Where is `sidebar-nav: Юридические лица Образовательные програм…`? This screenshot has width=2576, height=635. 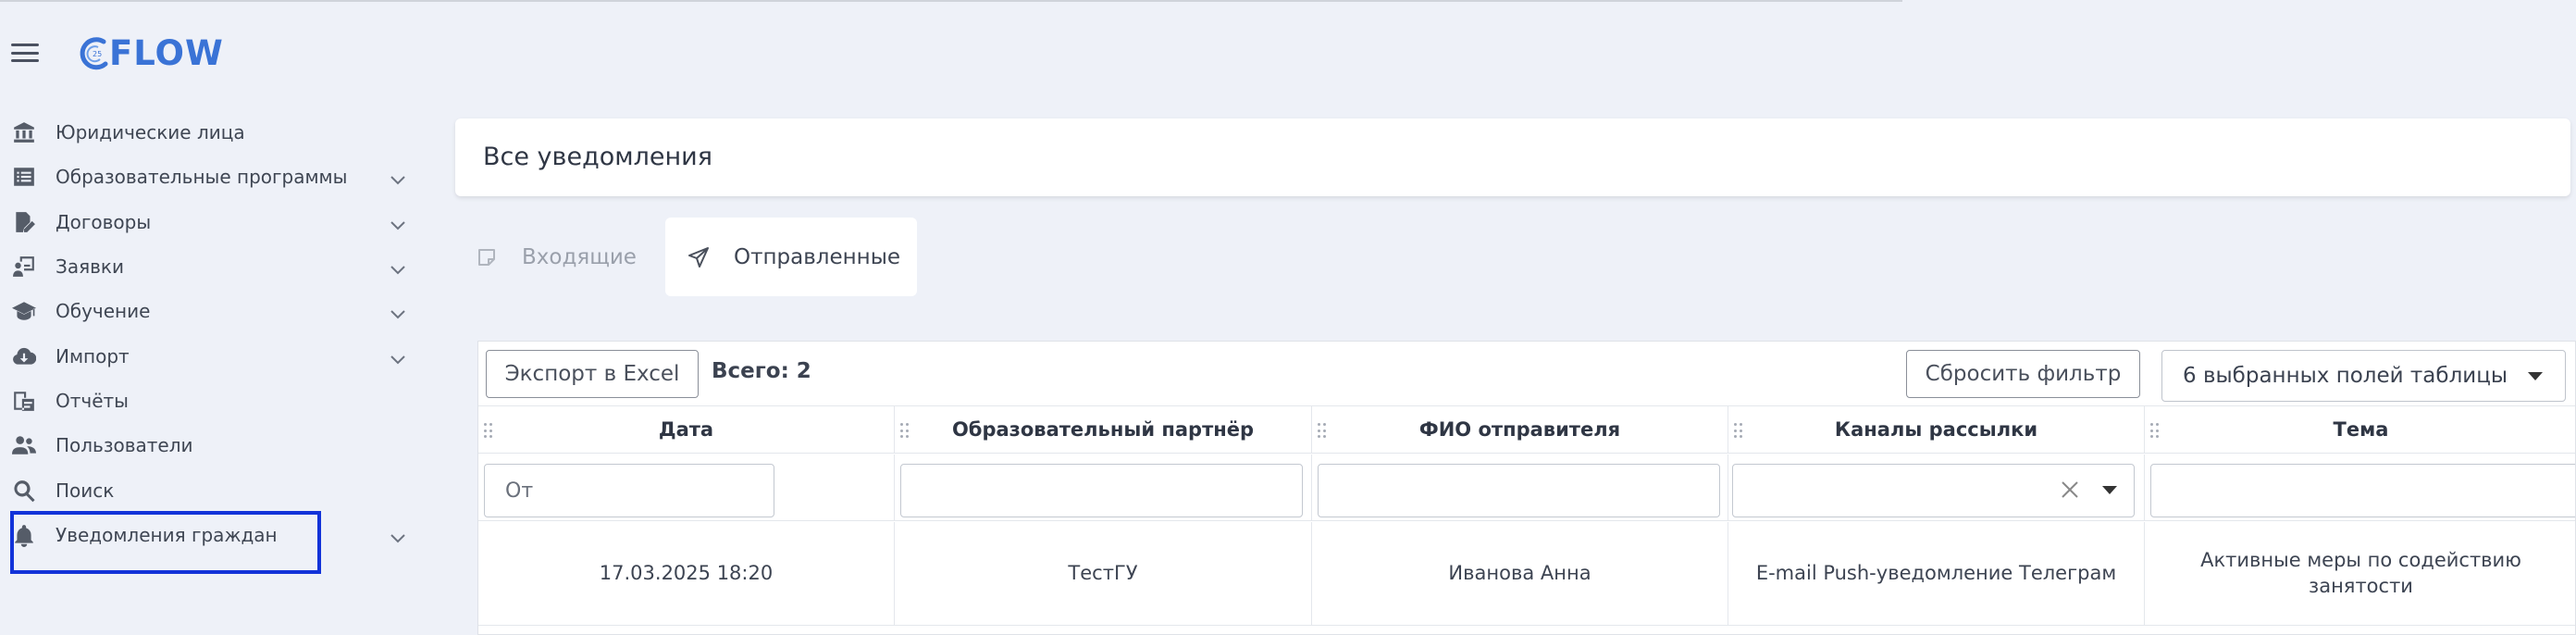 sidebar-nav: Юридические лица Образовательные програм… is located at coordinates (213, 333).